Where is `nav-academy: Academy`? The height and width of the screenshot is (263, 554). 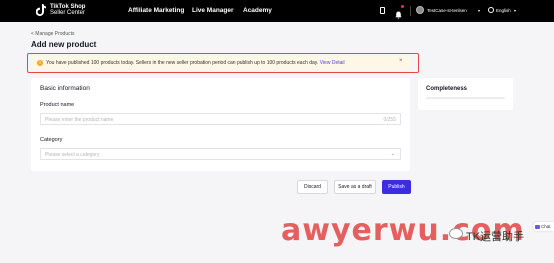
nav-academy: Academy is located at coordinates (257, 10).